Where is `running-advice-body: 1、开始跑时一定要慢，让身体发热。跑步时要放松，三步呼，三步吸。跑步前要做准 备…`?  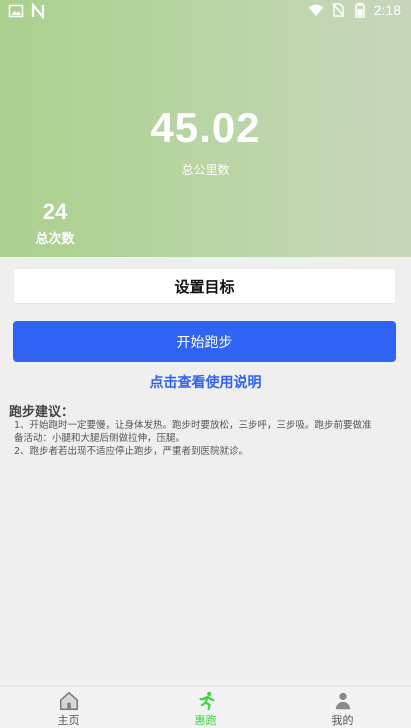 running-advice-body: 1、开始跑时一定要慢，让身体发热。跑步时要放松，三步呼，三步吸。跑步前要做准 备… is located at coordinates (209, 438).